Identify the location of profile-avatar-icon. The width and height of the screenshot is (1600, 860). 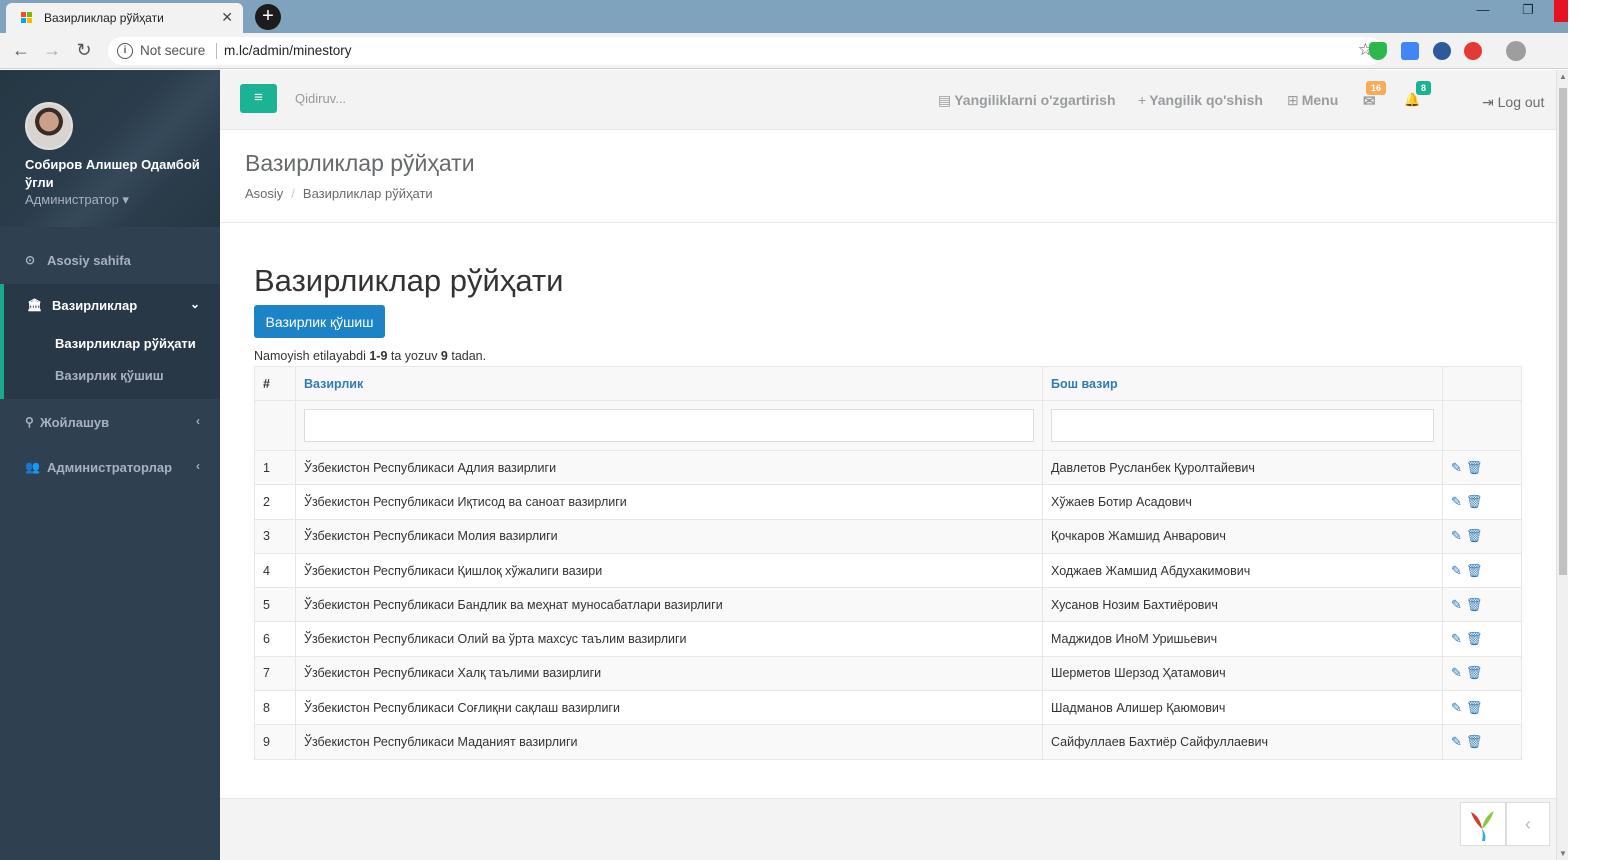
(1516, 51).